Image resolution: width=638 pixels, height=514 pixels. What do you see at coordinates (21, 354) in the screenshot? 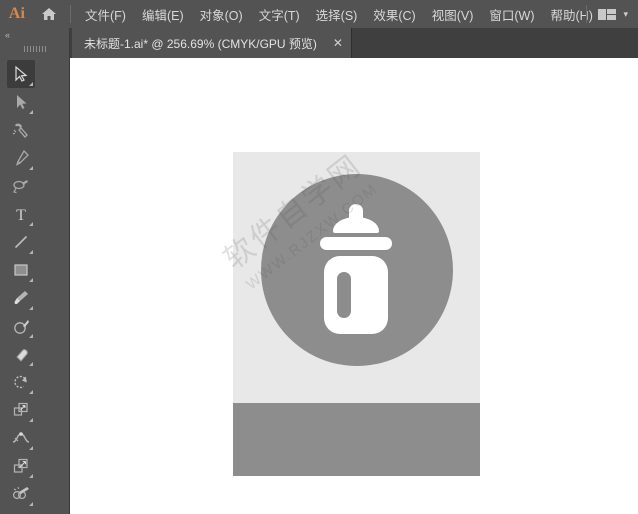
I see `eraser-tool` at bounding box center [21, 354].